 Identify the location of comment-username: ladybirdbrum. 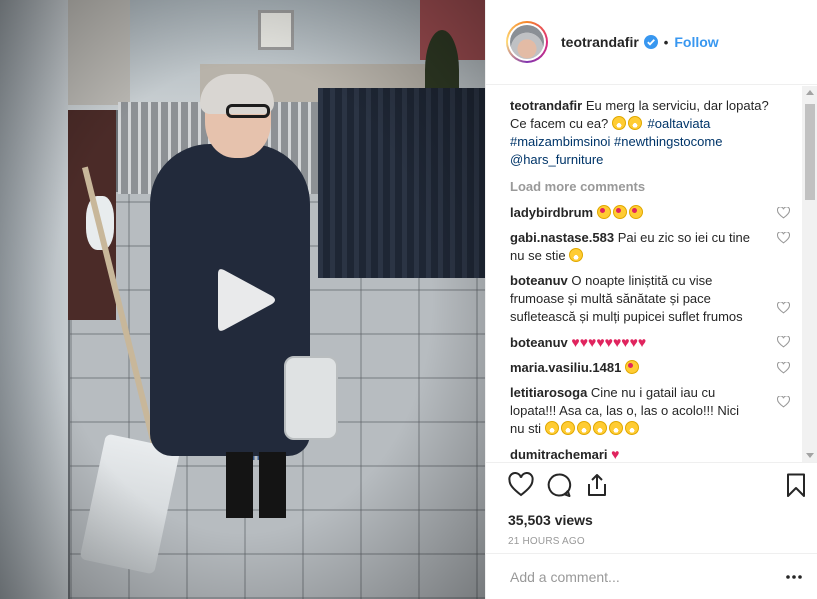
(551, 212).